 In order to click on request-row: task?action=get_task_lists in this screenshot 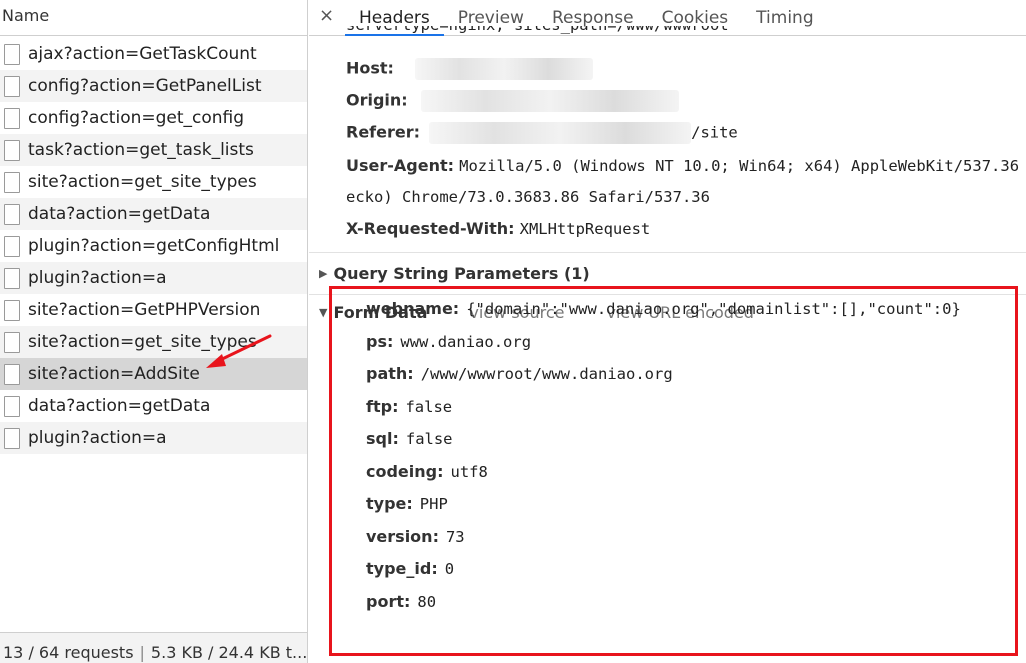, I will do `click(153, 150)`.